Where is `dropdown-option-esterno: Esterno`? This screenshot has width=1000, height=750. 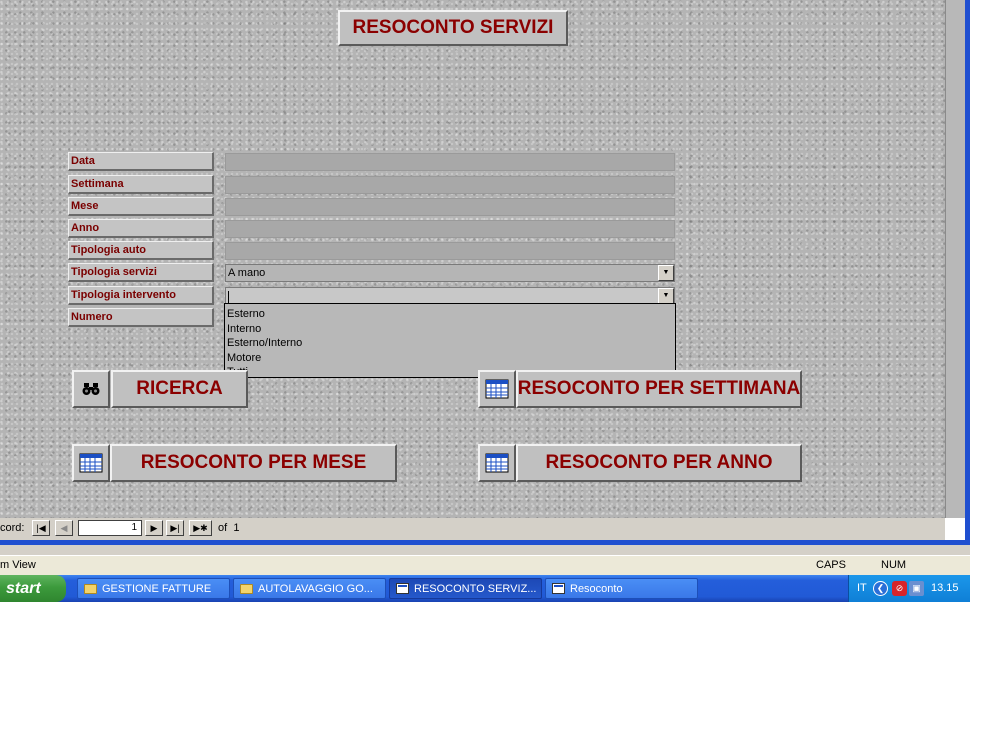
dropdown-option-esterno: Esterno is located at coordinates (450, 314).